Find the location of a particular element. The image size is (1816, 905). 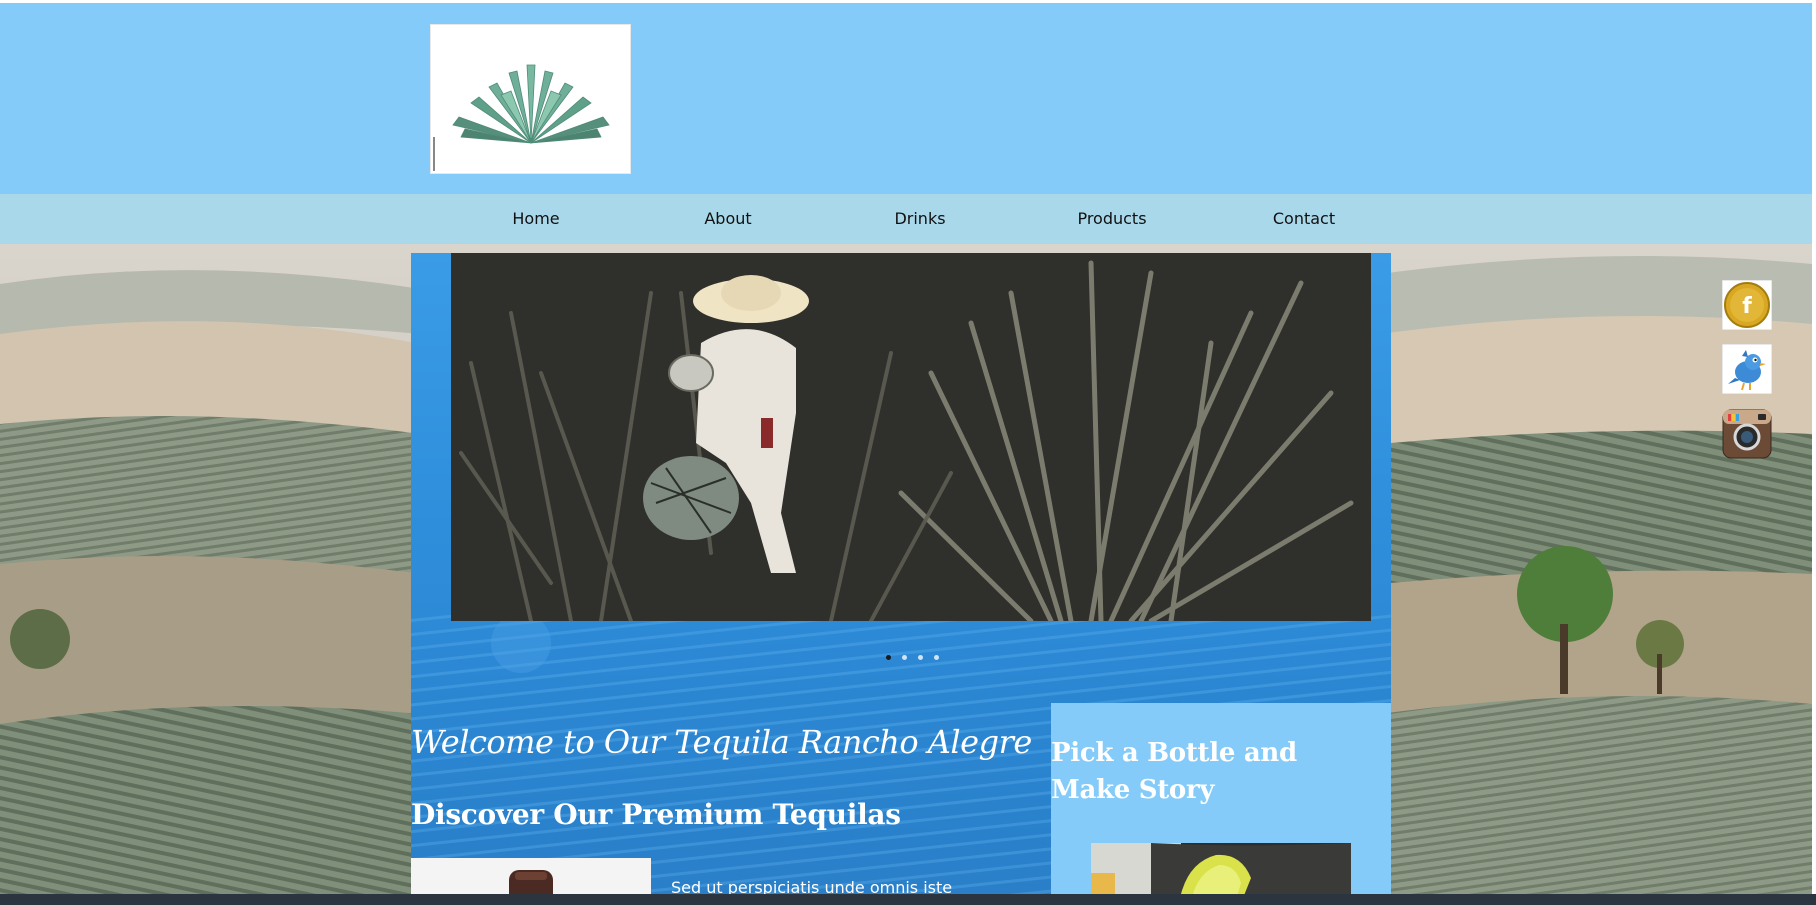

instagram-link is located at coordinates (1747, 434).